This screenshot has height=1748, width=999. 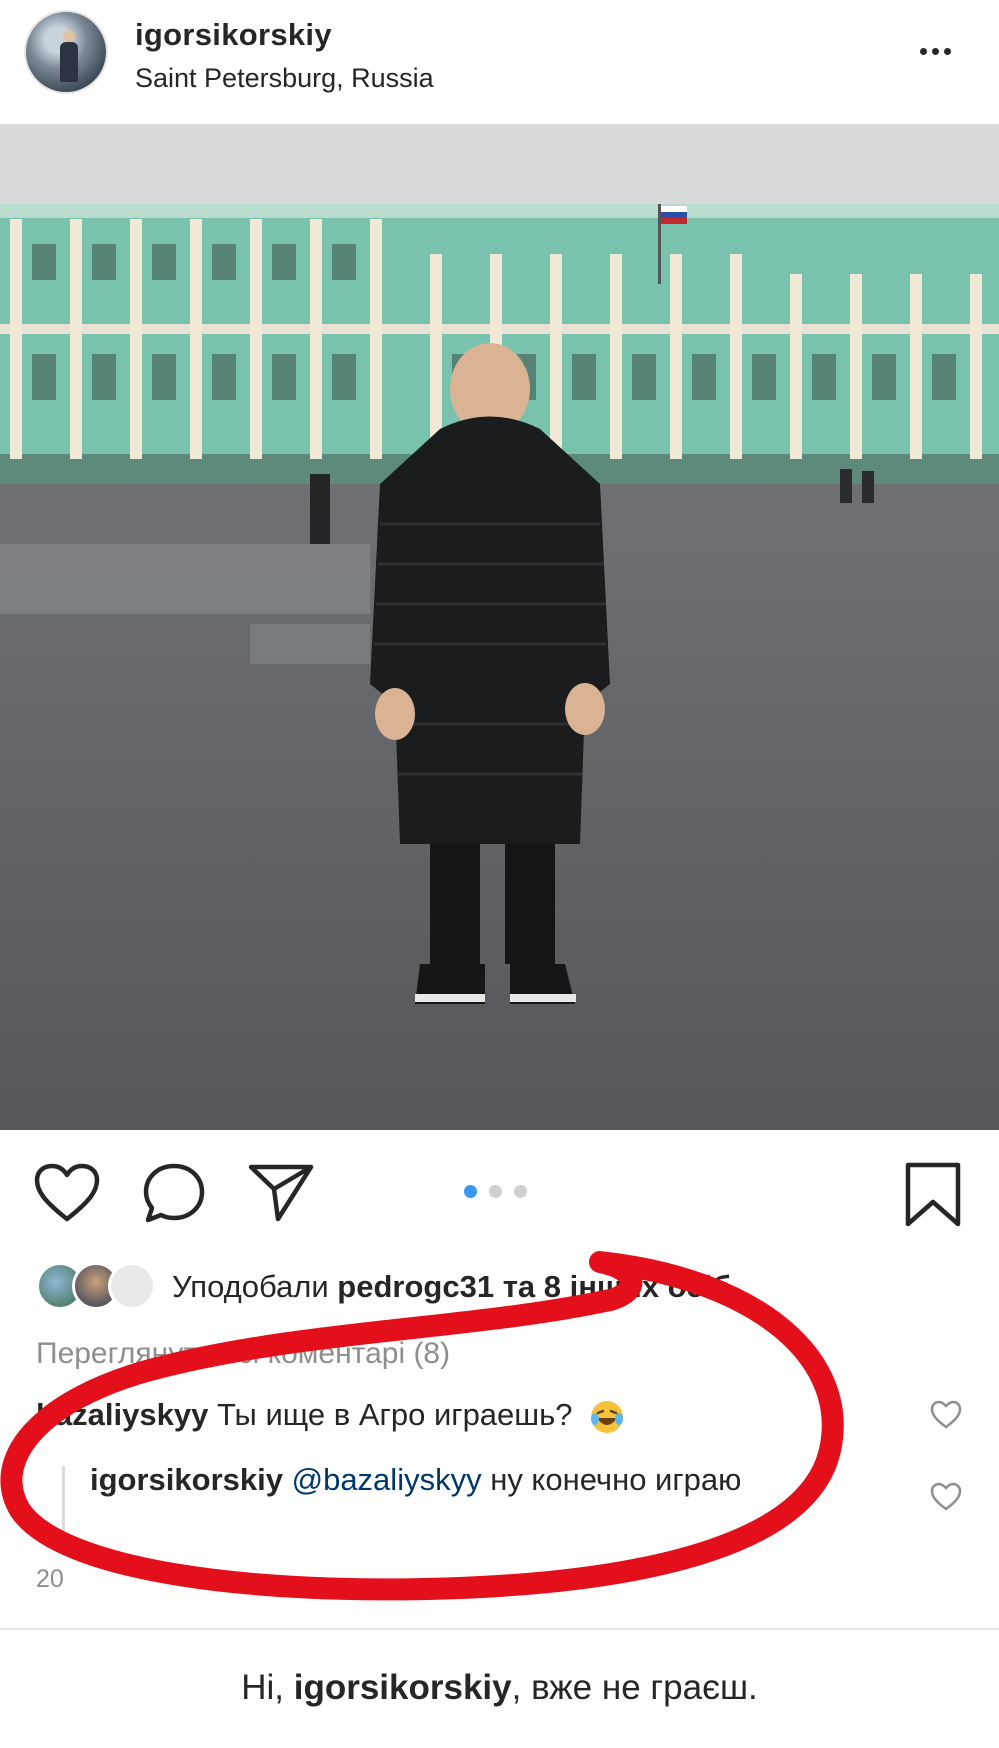 I want to click on caption-username: igorsikorskiy, so click(x=402, y=1687).